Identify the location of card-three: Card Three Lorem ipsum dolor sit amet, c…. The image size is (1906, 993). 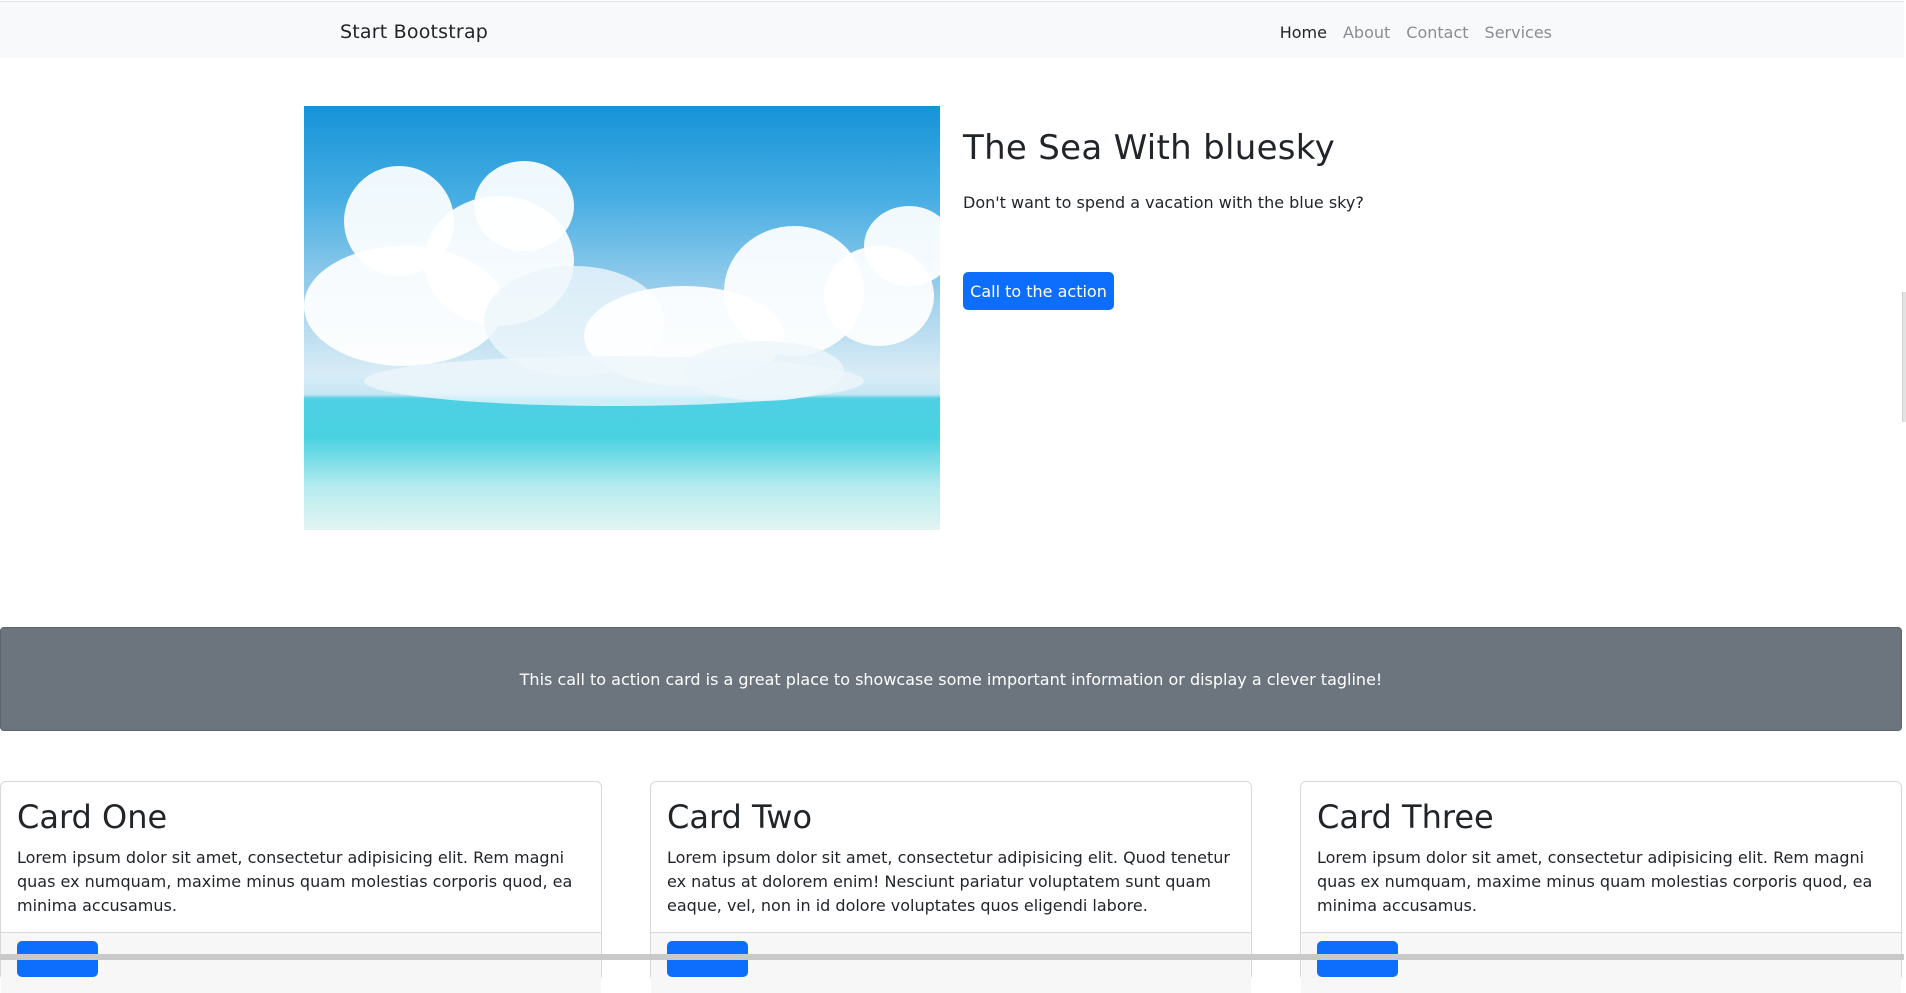
(1601, 887).